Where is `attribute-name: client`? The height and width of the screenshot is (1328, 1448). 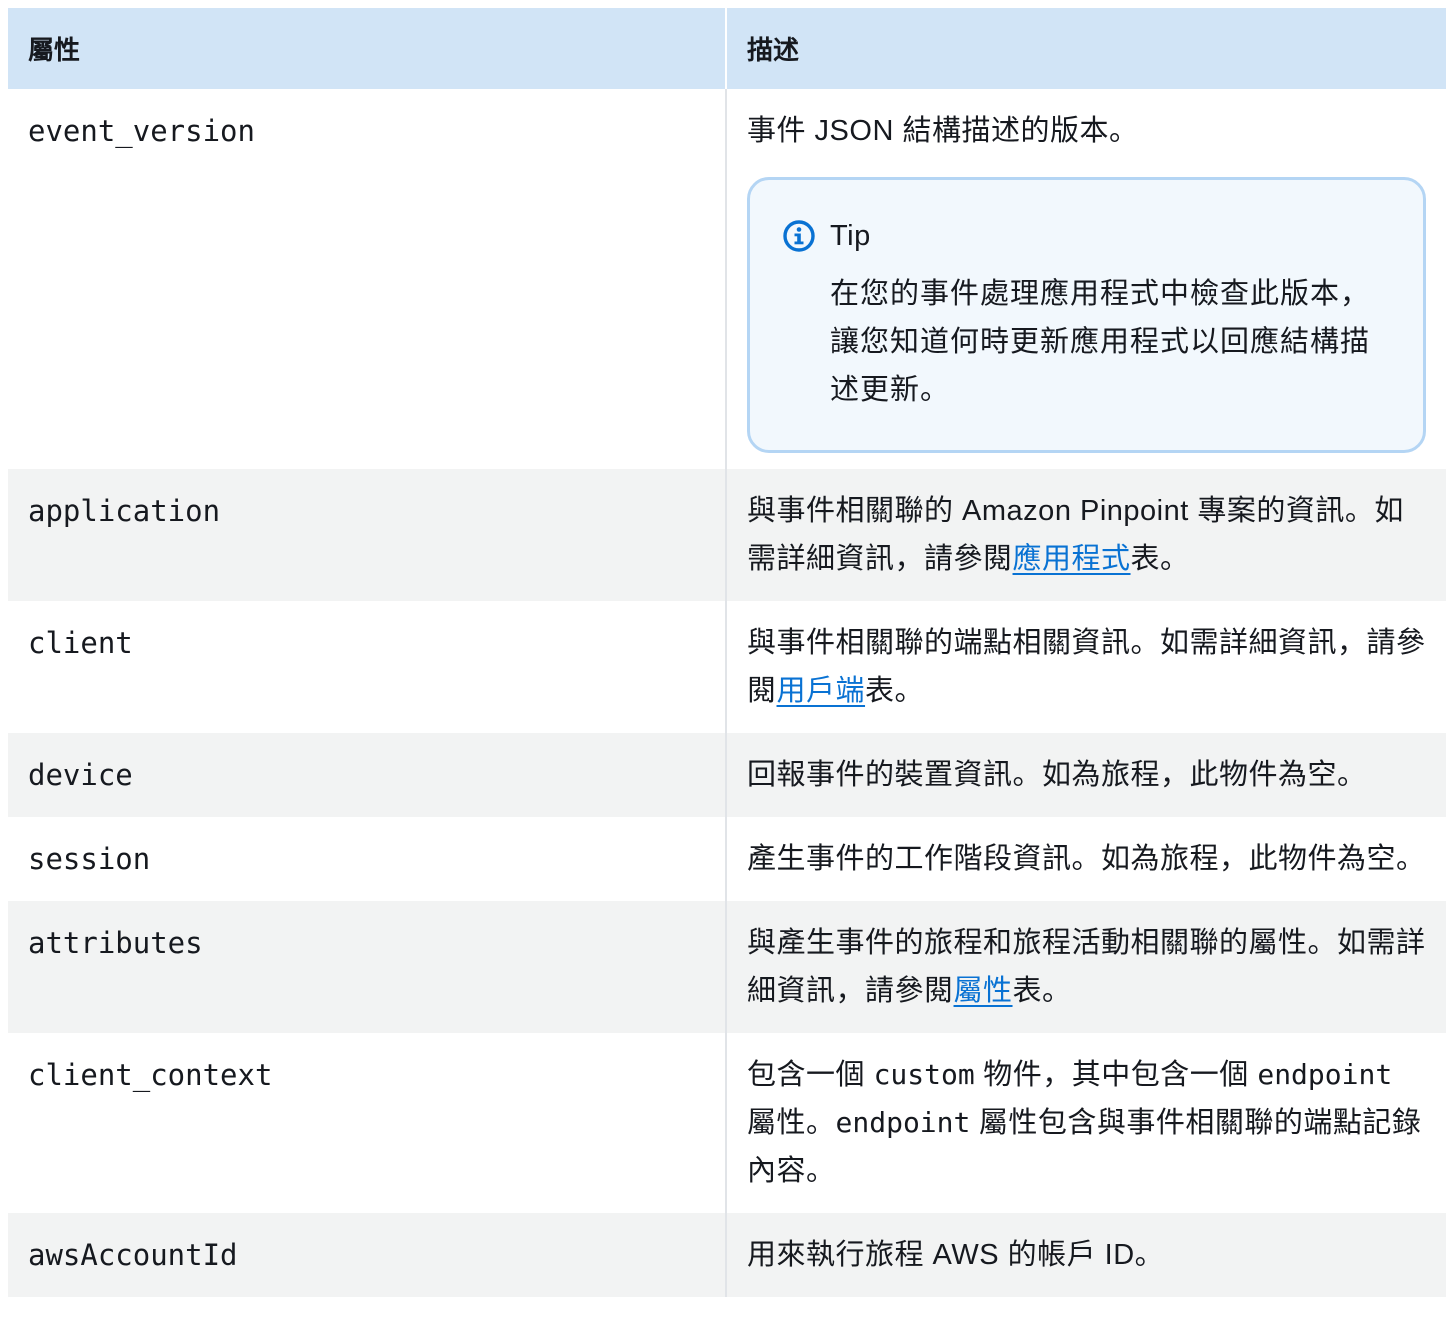 attribute-name: client is located at coordinates (367, 667).